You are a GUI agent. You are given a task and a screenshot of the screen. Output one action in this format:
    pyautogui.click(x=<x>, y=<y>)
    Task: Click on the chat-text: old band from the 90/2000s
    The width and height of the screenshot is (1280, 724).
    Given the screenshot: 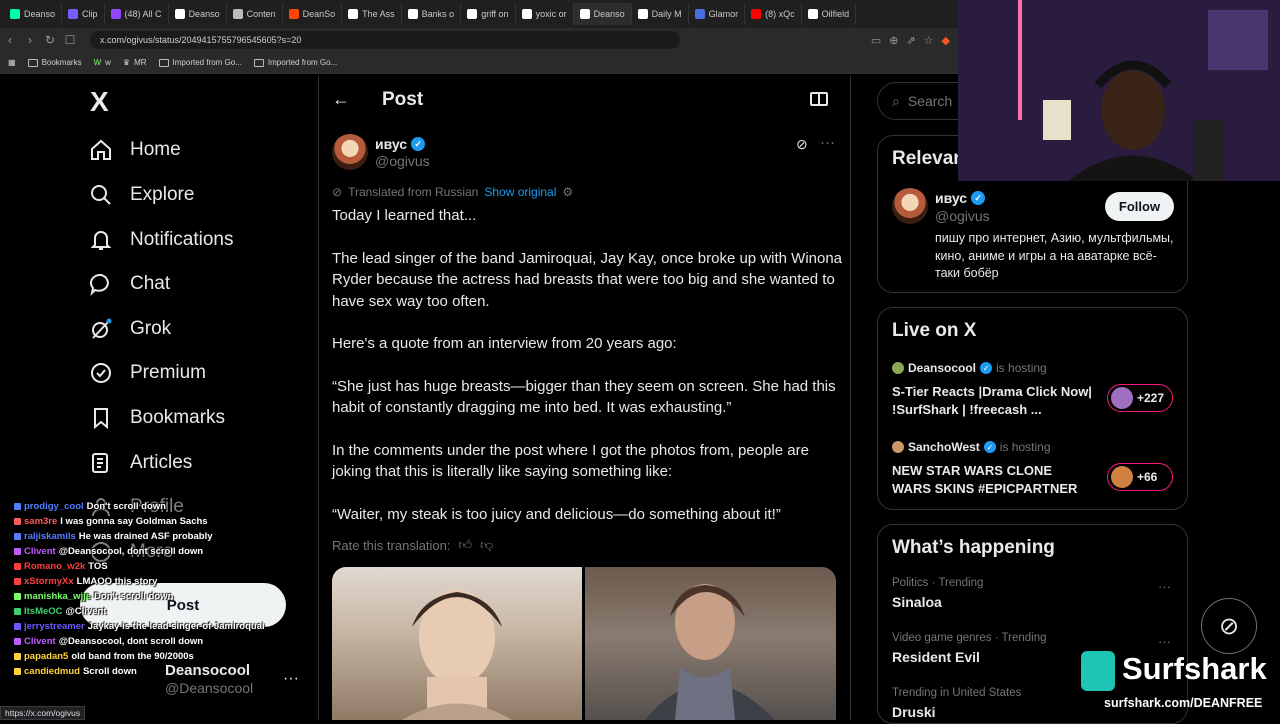 What is the action you would take?
    pyautogui.click(x=132, y=656)
    